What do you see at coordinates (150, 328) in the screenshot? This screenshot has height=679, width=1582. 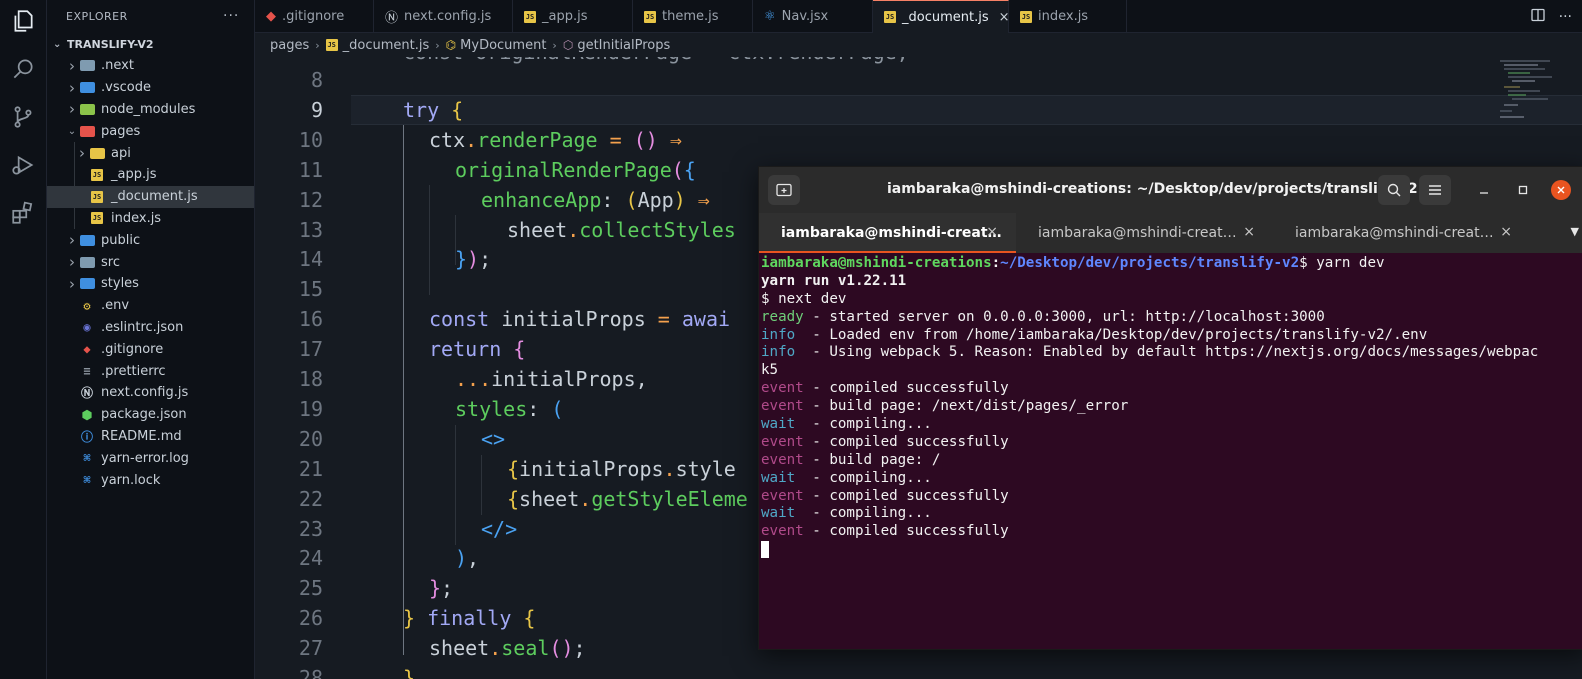 I see `tree-item: ◉ .eslintrc.json` at bounding box center [150, 328].